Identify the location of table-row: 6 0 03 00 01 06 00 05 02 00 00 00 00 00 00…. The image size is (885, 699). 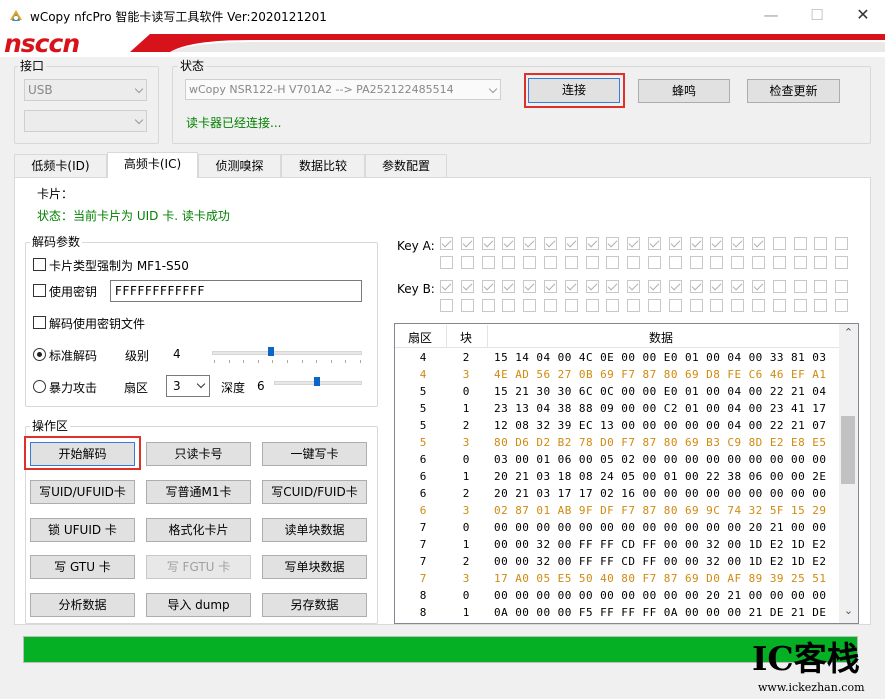
(618, 459).